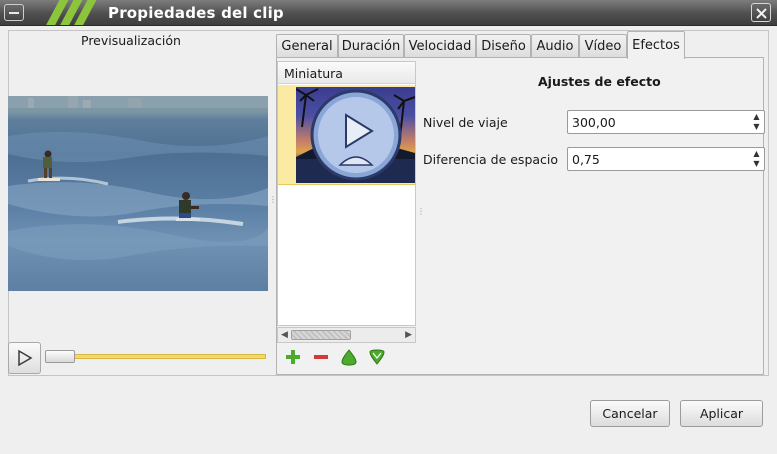  I want to click on scroll-right-icon: ▶, so click(408, 335).